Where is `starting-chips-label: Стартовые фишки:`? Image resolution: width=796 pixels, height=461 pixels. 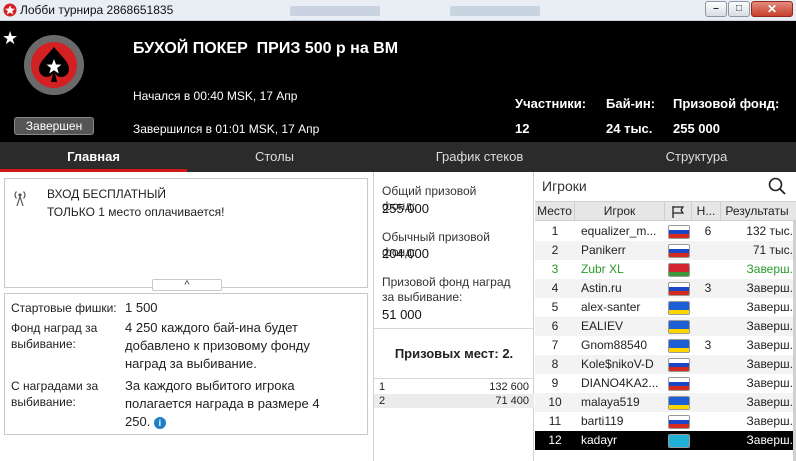
starting-chips-label: Стартовые фишки: is located at coordinates (64, 308).